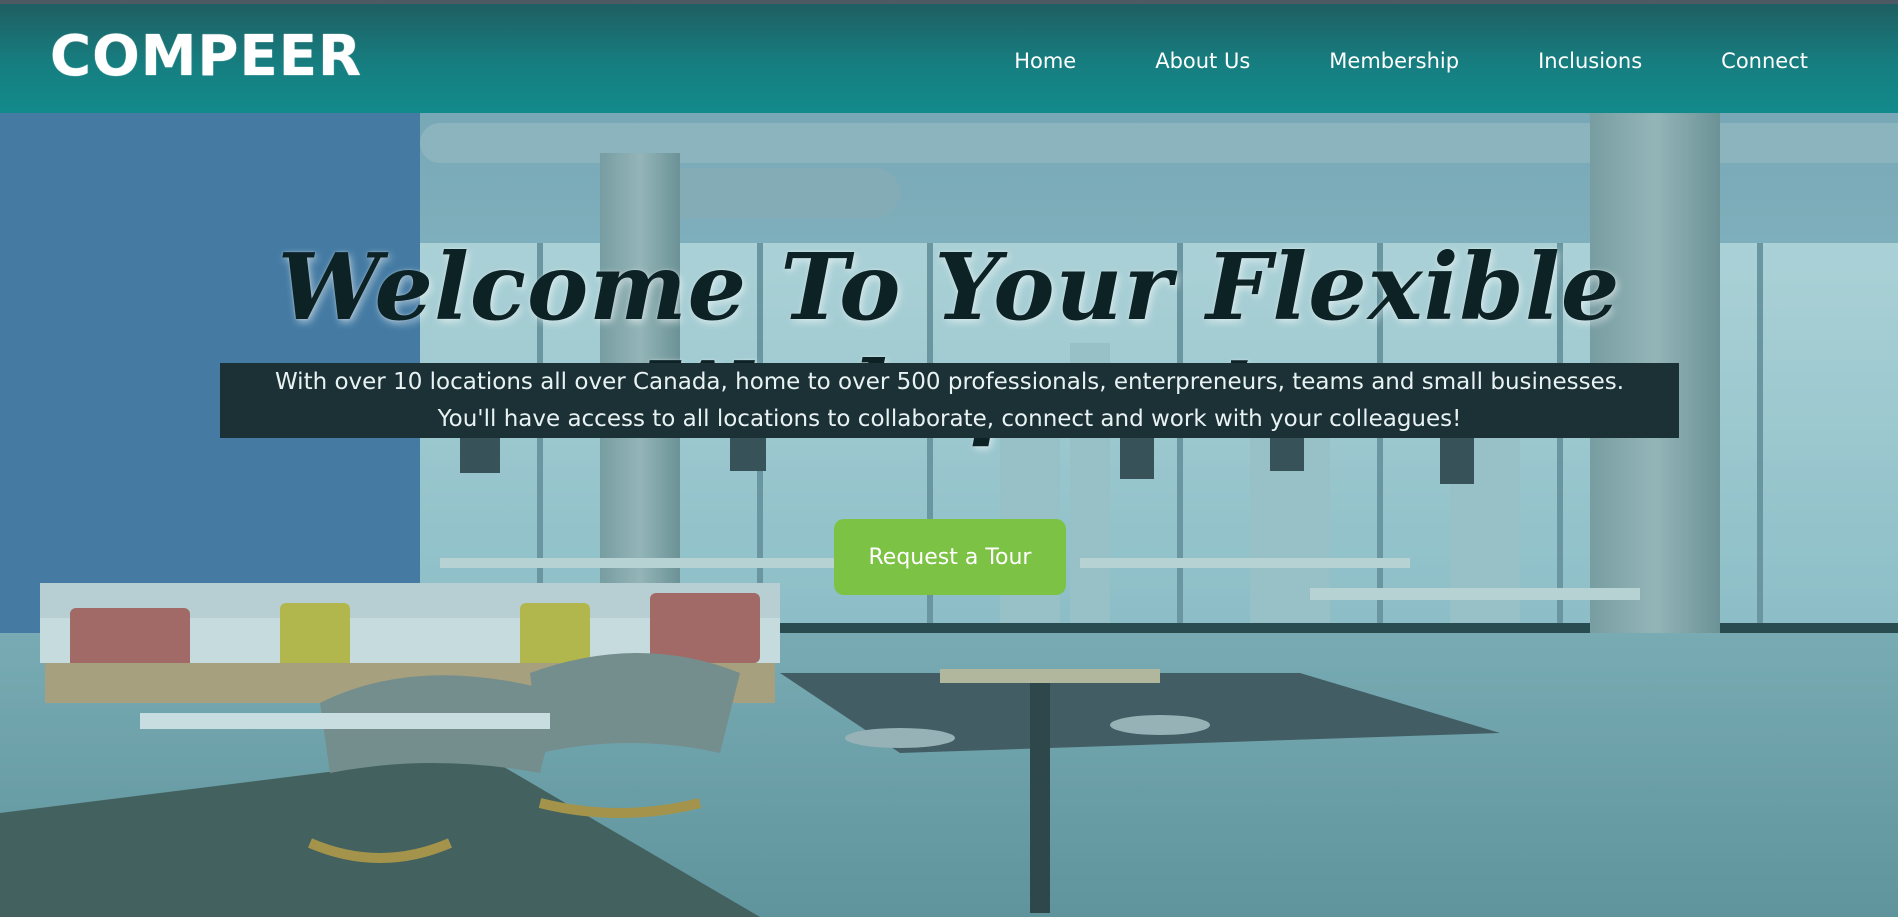 The image size is (1898, 917). What do you see at coordinates (1045, 61) in the screenshot?
I see `nav-home: Home` at bounding box center [1045, 61].